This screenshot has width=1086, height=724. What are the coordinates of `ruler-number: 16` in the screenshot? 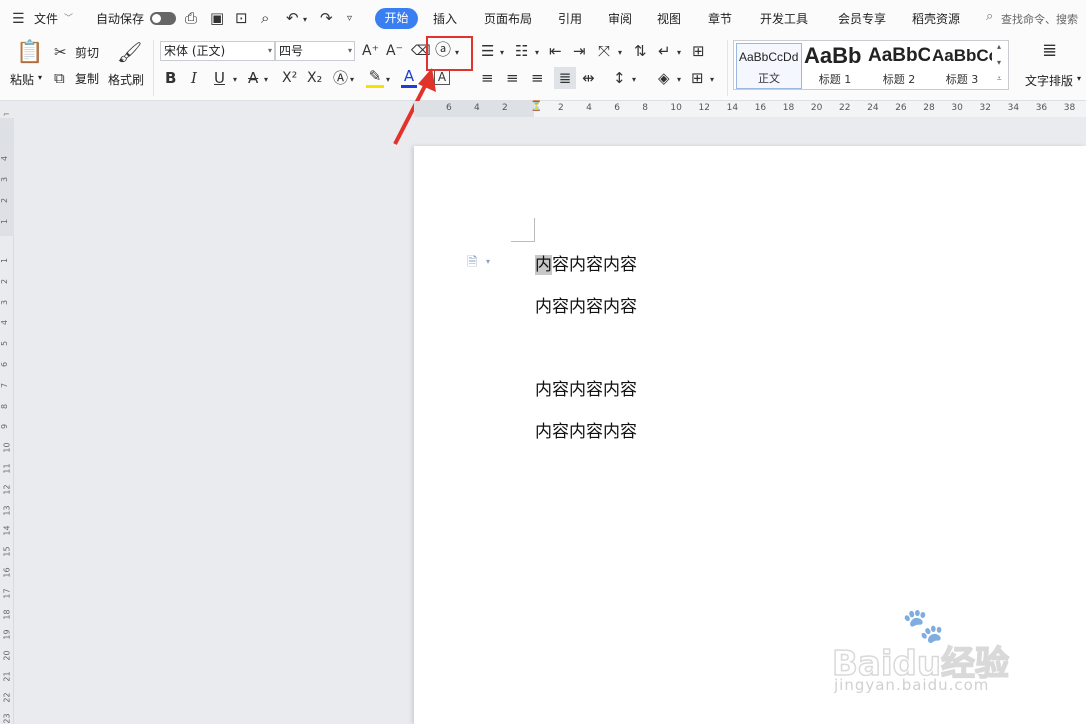 It's located at (7, 572).